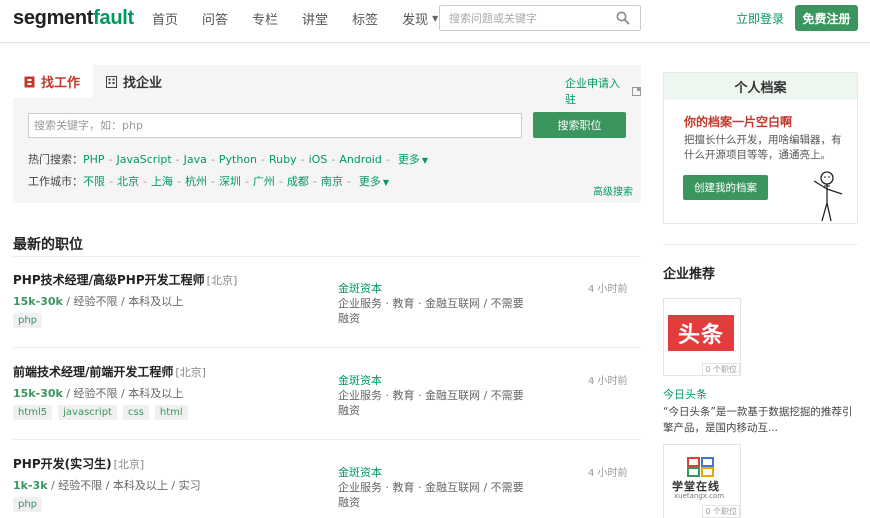  What do you see at coordinates (215, 18) in the screenshot?
I see `nav-questions: 问答` at bounding box center [215, 18].